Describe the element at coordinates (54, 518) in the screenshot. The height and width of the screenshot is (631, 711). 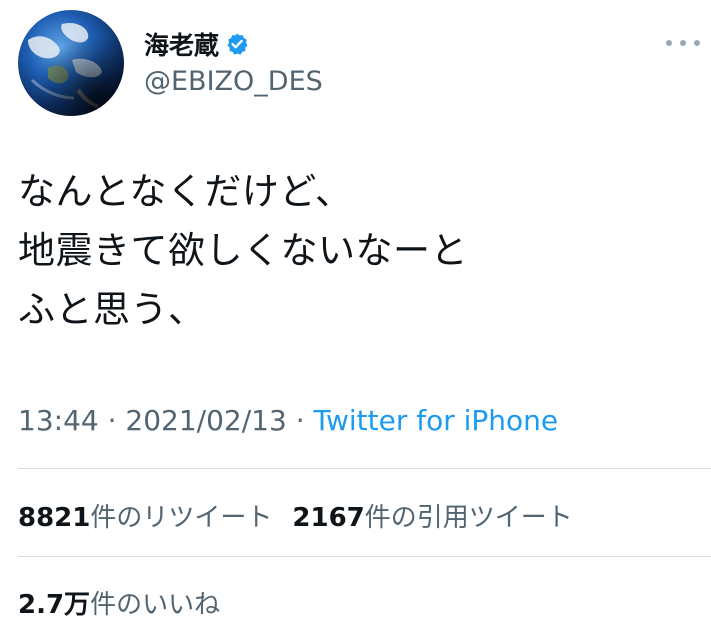
I see `retweets-count: 8821` at that location.